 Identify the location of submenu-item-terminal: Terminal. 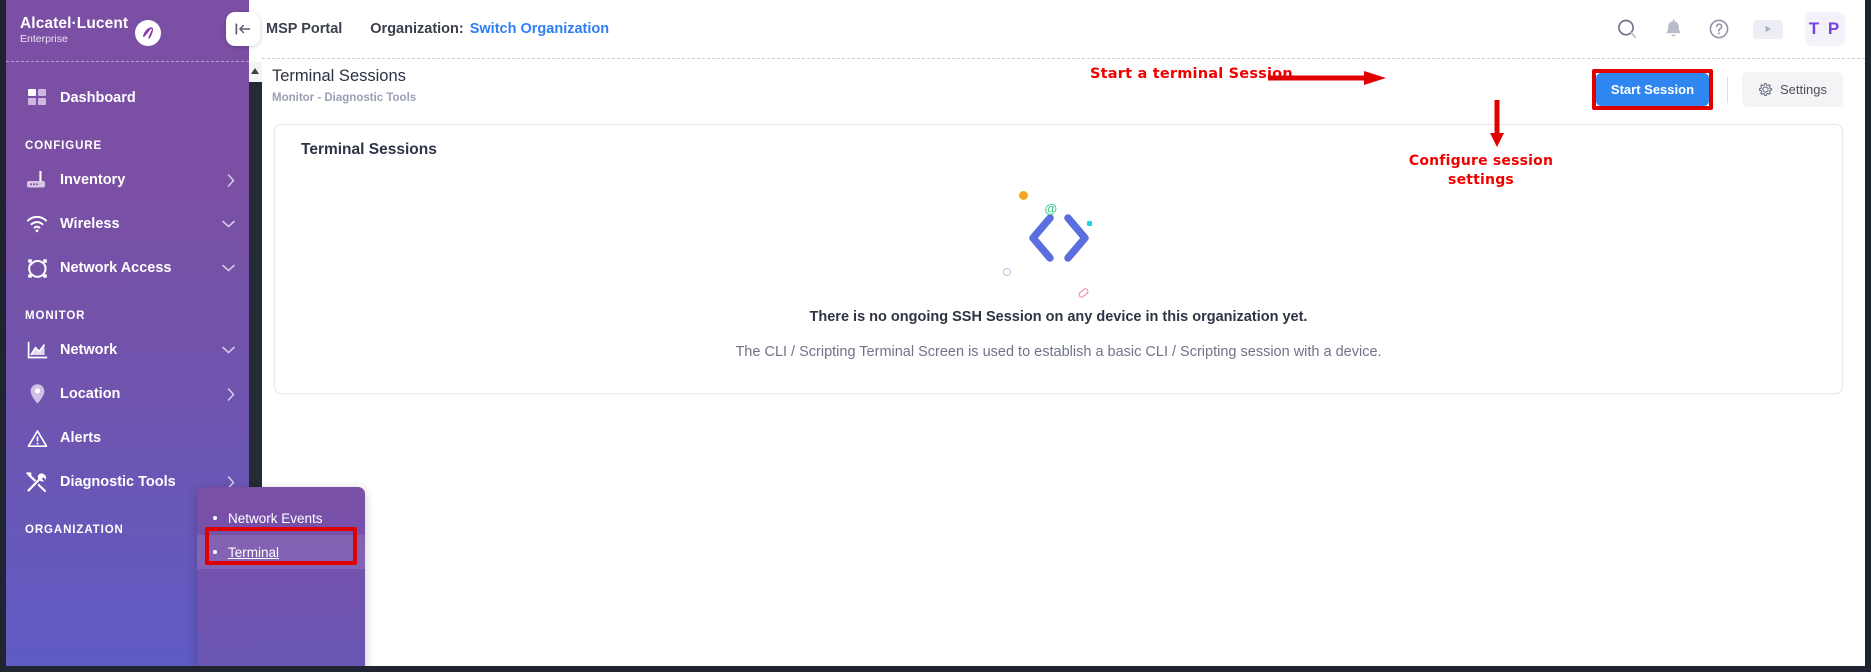
(281, 552).